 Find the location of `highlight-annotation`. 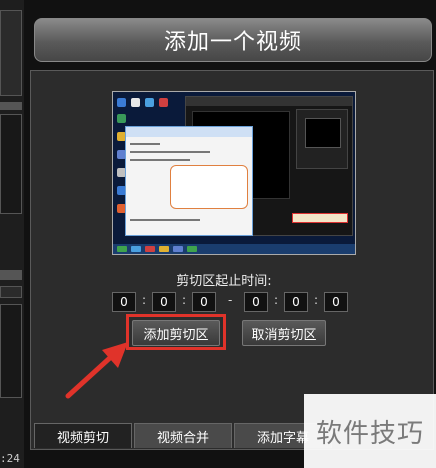

highlight-annotation is located at coordinates (176, 332).